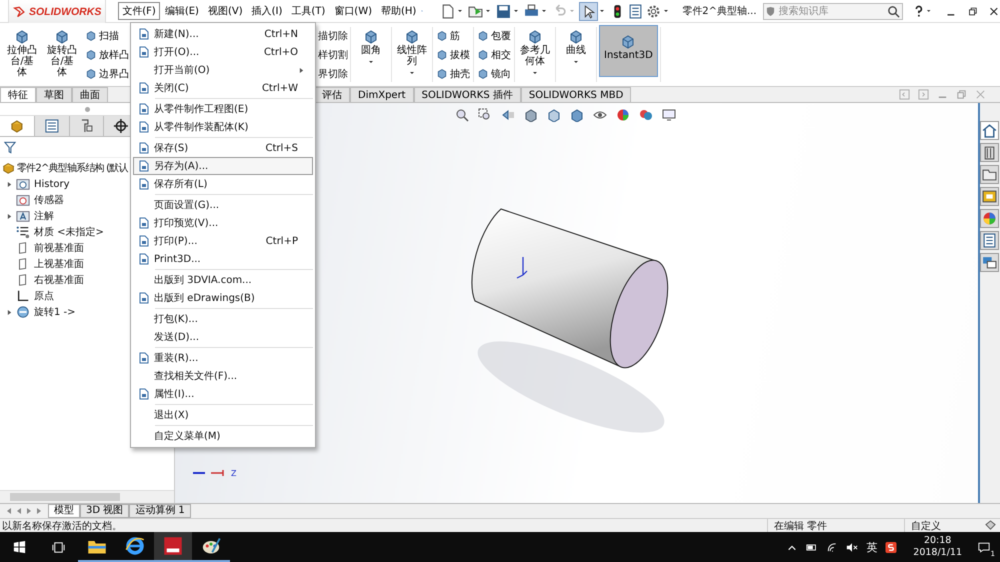  Describe the element at coordinates (107, 35) in the screenshot. I see `ribbon-button: 扫描` at that location.